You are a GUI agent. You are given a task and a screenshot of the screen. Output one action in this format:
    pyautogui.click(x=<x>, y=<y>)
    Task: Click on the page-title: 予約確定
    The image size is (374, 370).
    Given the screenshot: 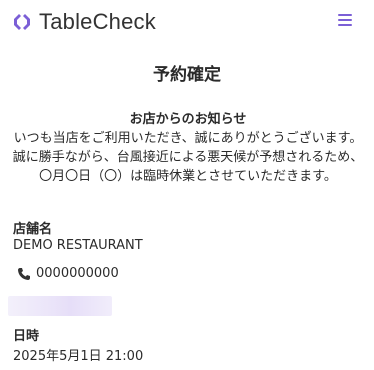 What is the action you would take?
    pyautogui.click(x=187, y=75)
    